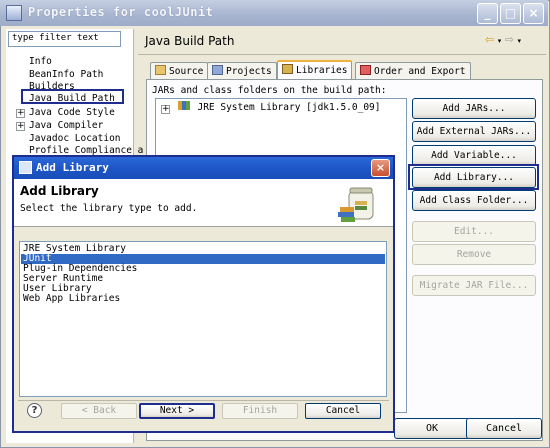  What do you see at coordinates (203, 299) in the screenshot?
I see `list-item-web-app-libraries: Web App Libraries` at bounding box center [203, 299].